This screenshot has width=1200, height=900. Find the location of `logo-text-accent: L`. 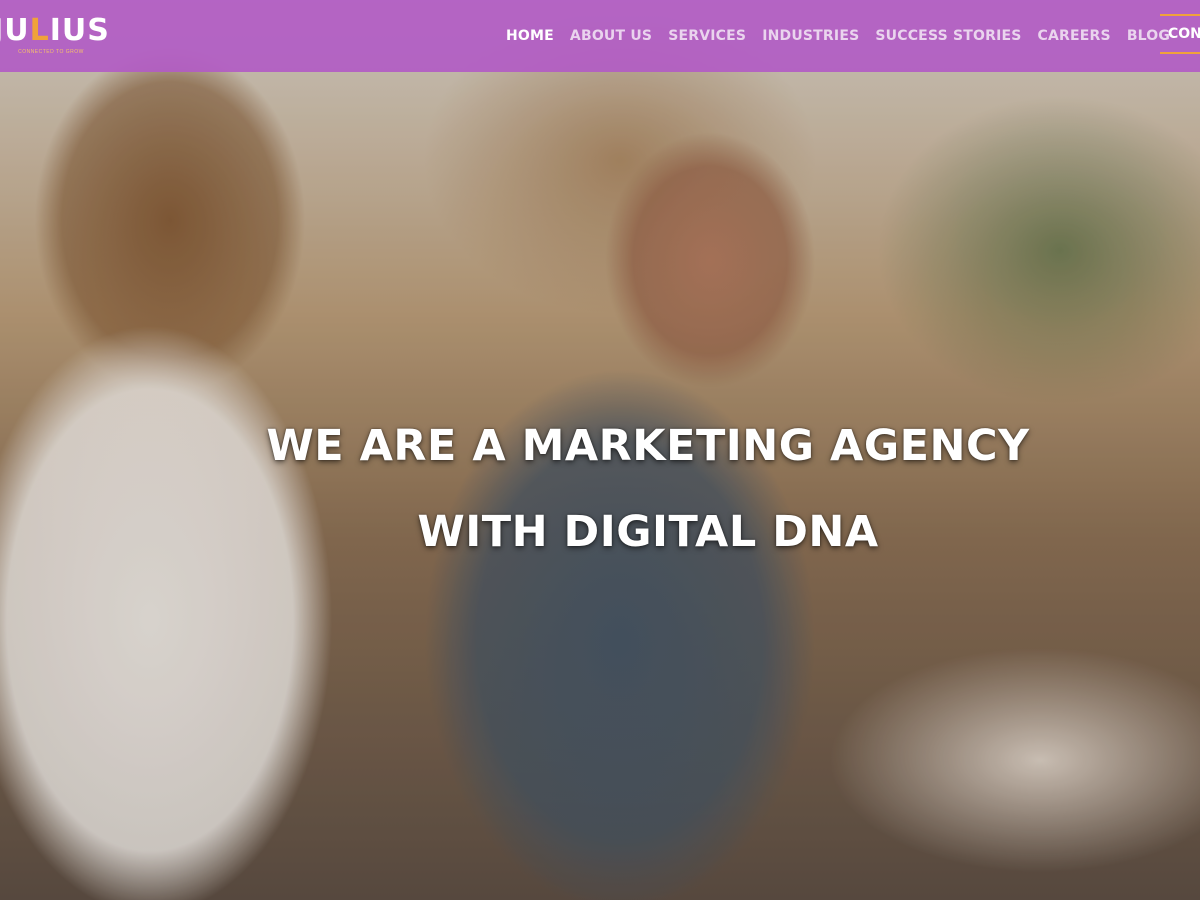

logo-text-accent: L is located at coordinates (39, 30).